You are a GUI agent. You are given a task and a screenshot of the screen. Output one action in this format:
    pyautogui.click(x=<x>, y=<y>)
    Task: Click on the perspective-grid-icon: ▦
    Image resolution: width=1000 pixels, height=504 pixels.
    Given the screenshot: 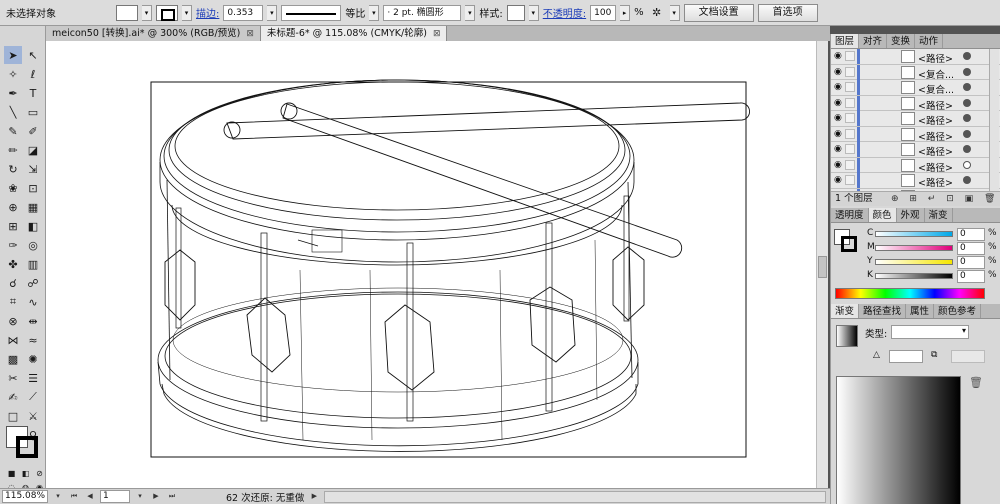 What is the action you would take?
    pyautogui.click(x=33, y=207)
    